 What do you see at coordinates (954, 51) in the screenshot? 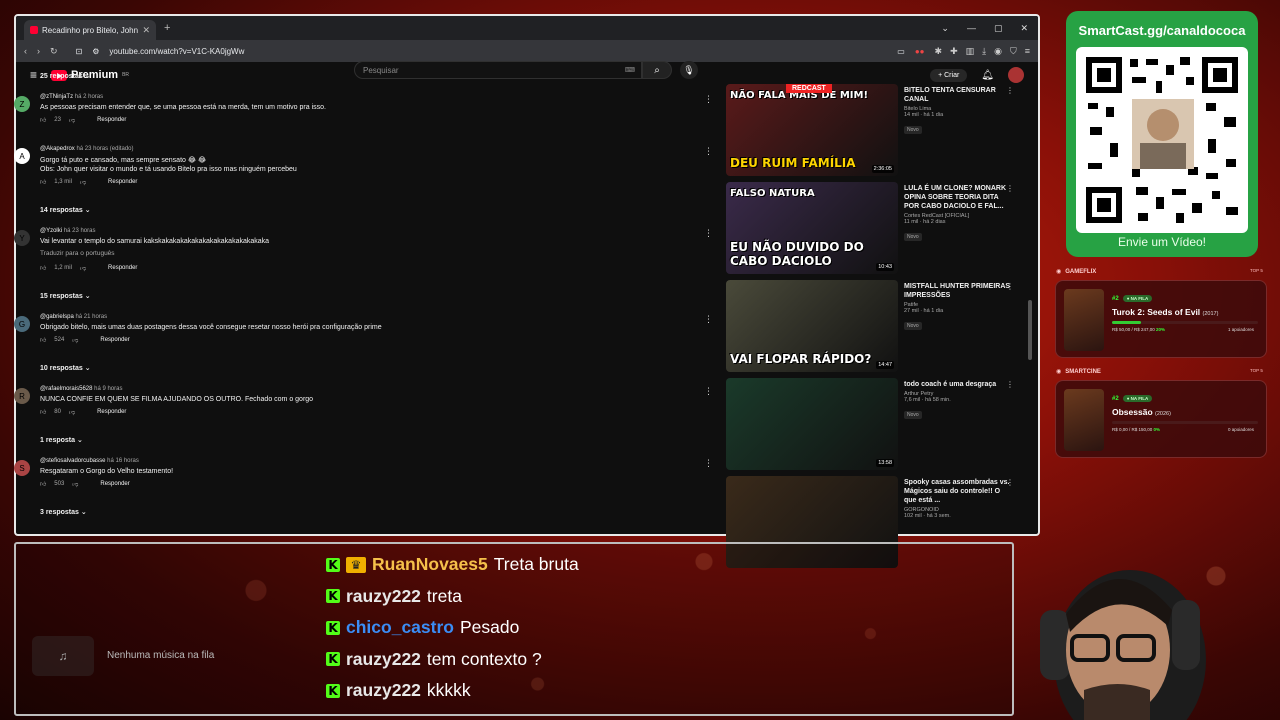
I see `puzzle-icon: ✚` at bounding box center [954, 51].